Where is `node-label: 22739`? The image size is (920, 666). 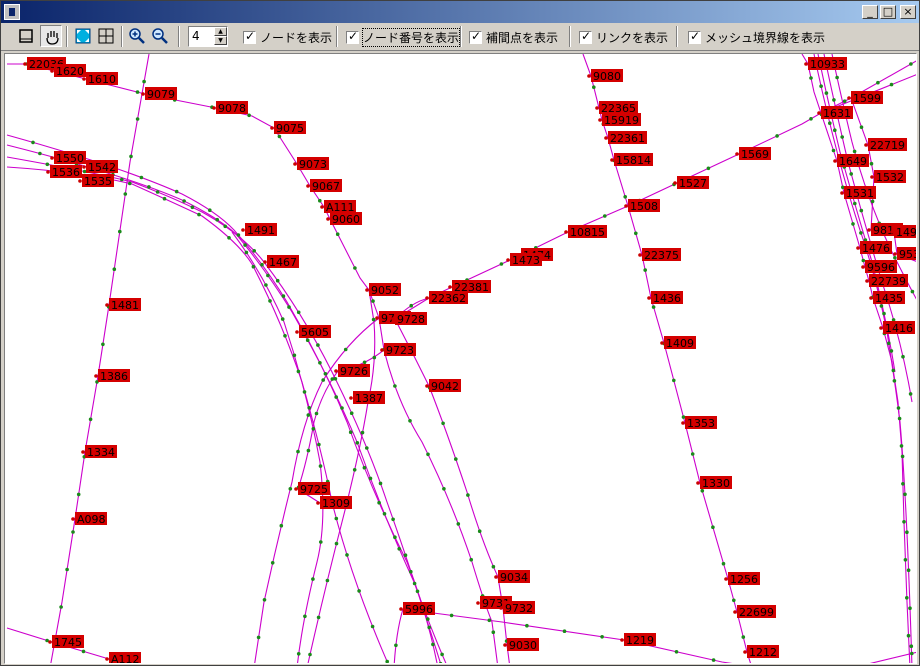
node-label: 22739 is located at coordinates (886, 281).